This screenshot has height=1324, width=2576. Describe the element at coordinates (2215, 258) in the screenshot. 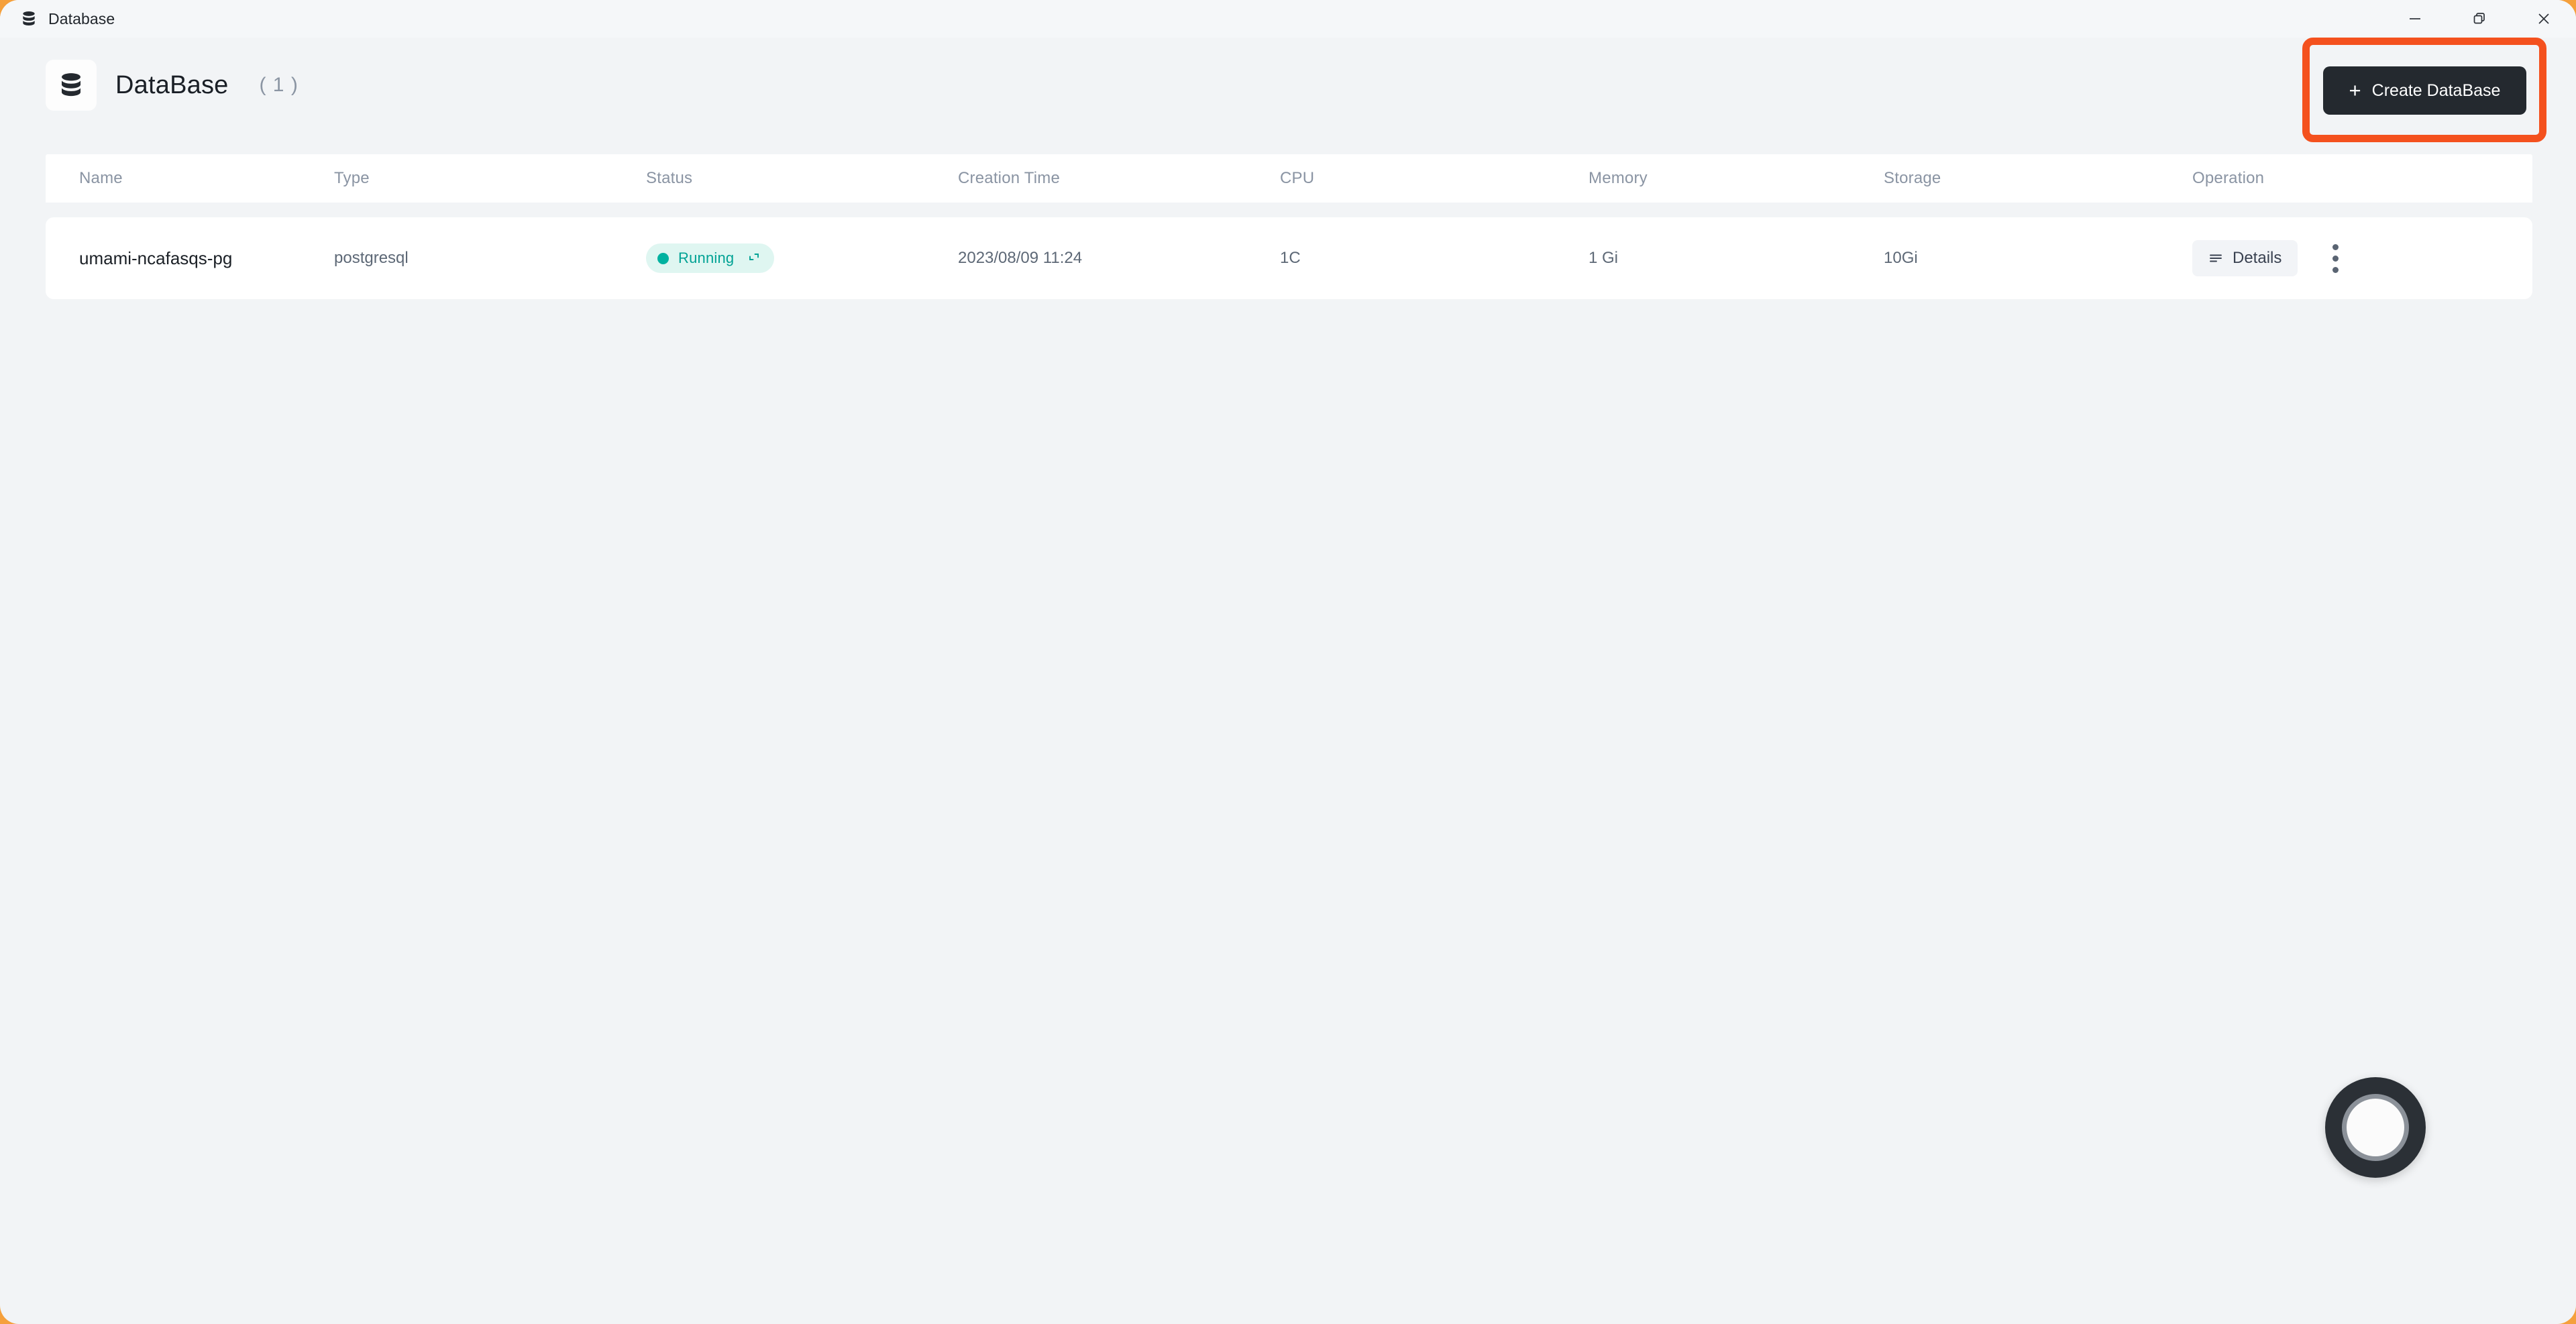

I see `list-lines-icon` at that location.